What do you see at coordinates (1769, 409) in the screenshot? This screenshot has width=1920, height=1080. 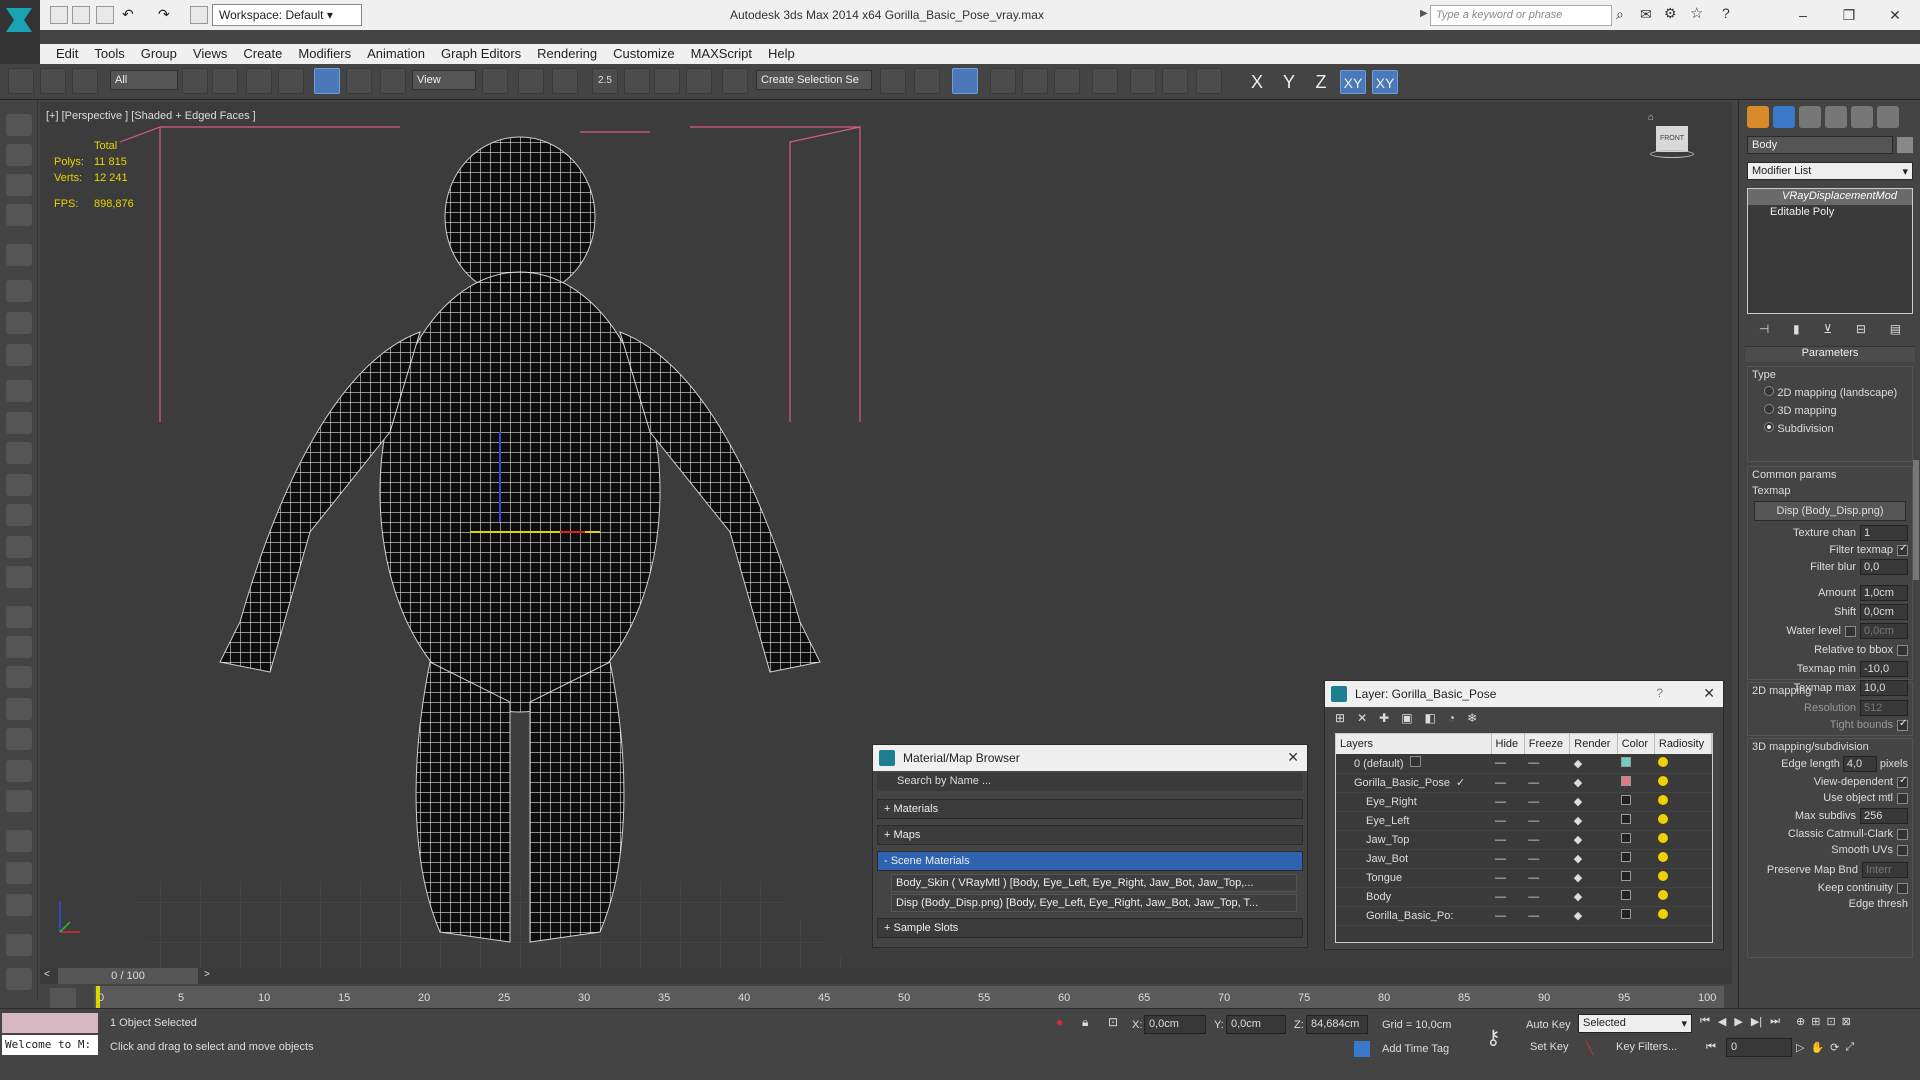 I see `radio-3d` at bounding box center [1769, 409].